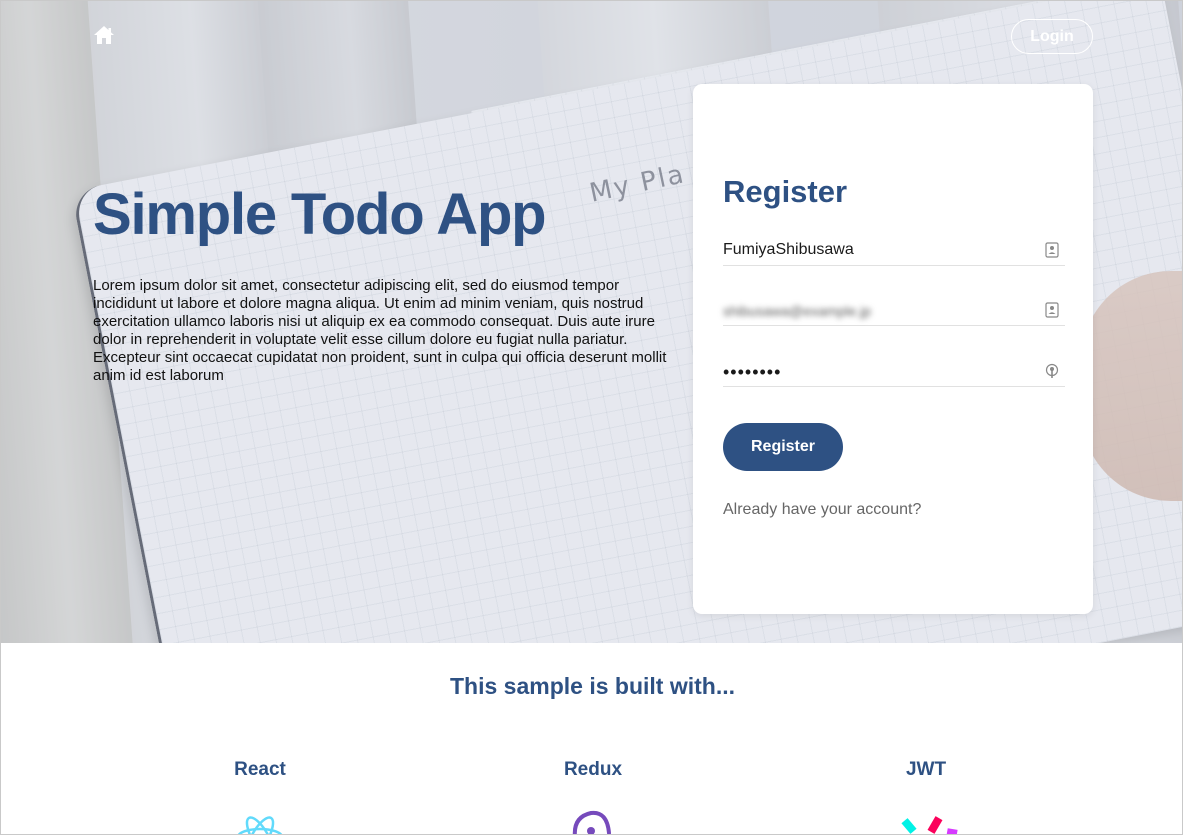 Image resolution: width=1183 pixels, height=835 pixels. What do you see at coordinates (929, 825) in the screenshot?
I see `jwt-logo-icon` at bounding box center [929, 825].